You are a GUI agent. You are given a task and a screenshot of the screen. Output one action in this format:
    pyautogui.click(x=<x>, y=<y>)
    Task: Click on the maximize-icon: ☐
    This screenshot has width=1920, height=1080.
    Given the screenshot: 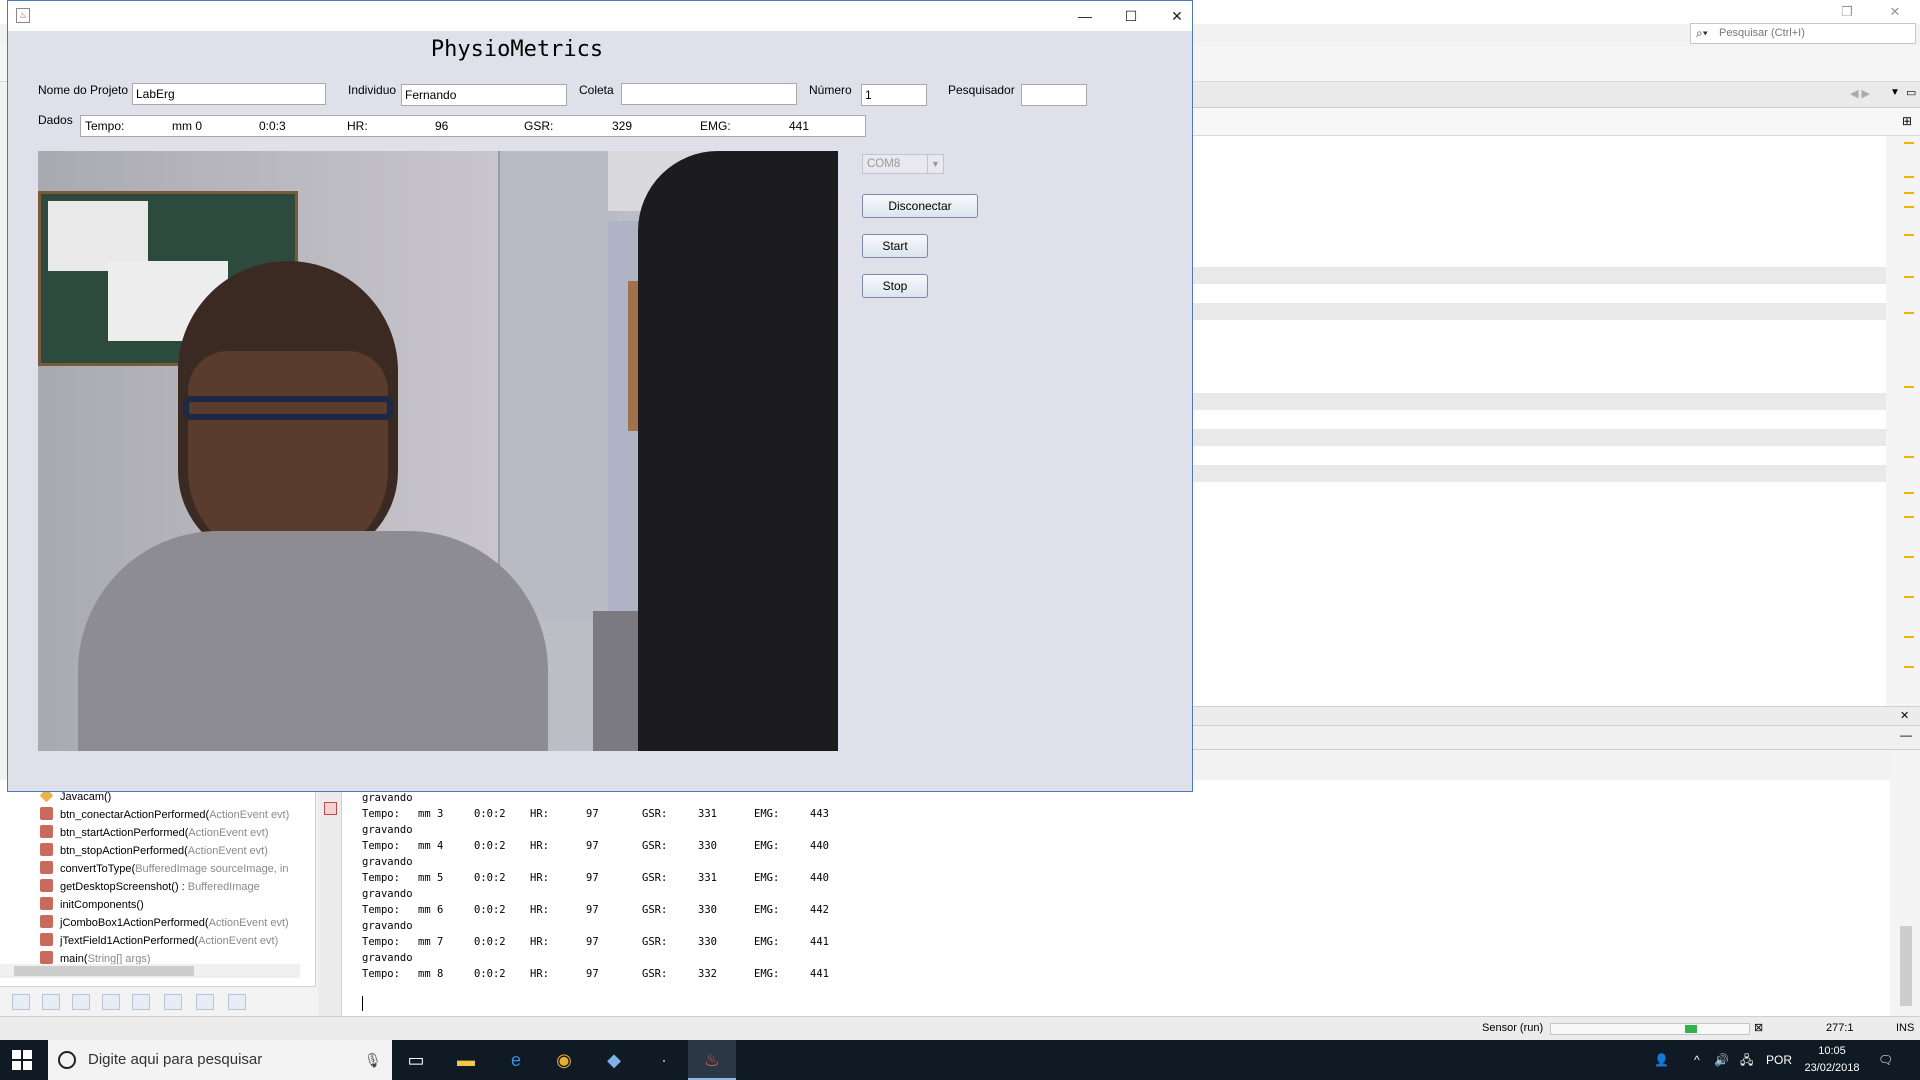 What is the action you would take?
    pyautogui.click(x=1131, y=16)
    